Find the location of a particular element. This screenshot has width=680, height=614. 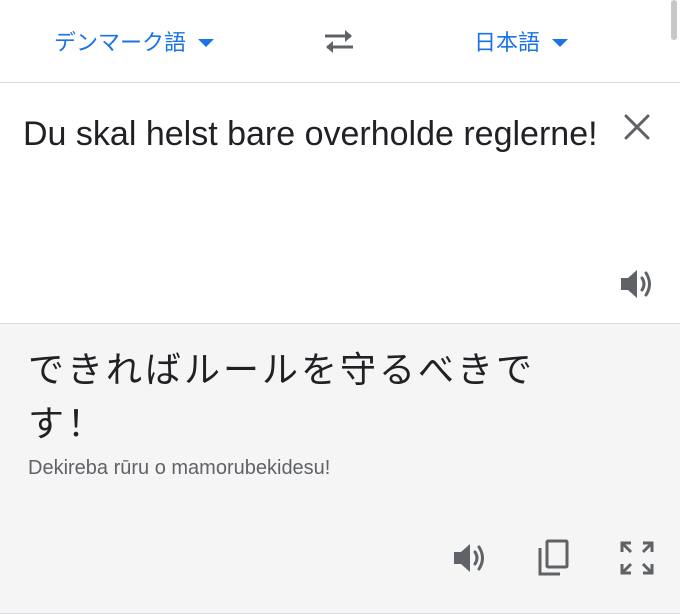

romanization-text: Dekireba rūru o mamorubekidesu! is located at coordinates (179, 468).